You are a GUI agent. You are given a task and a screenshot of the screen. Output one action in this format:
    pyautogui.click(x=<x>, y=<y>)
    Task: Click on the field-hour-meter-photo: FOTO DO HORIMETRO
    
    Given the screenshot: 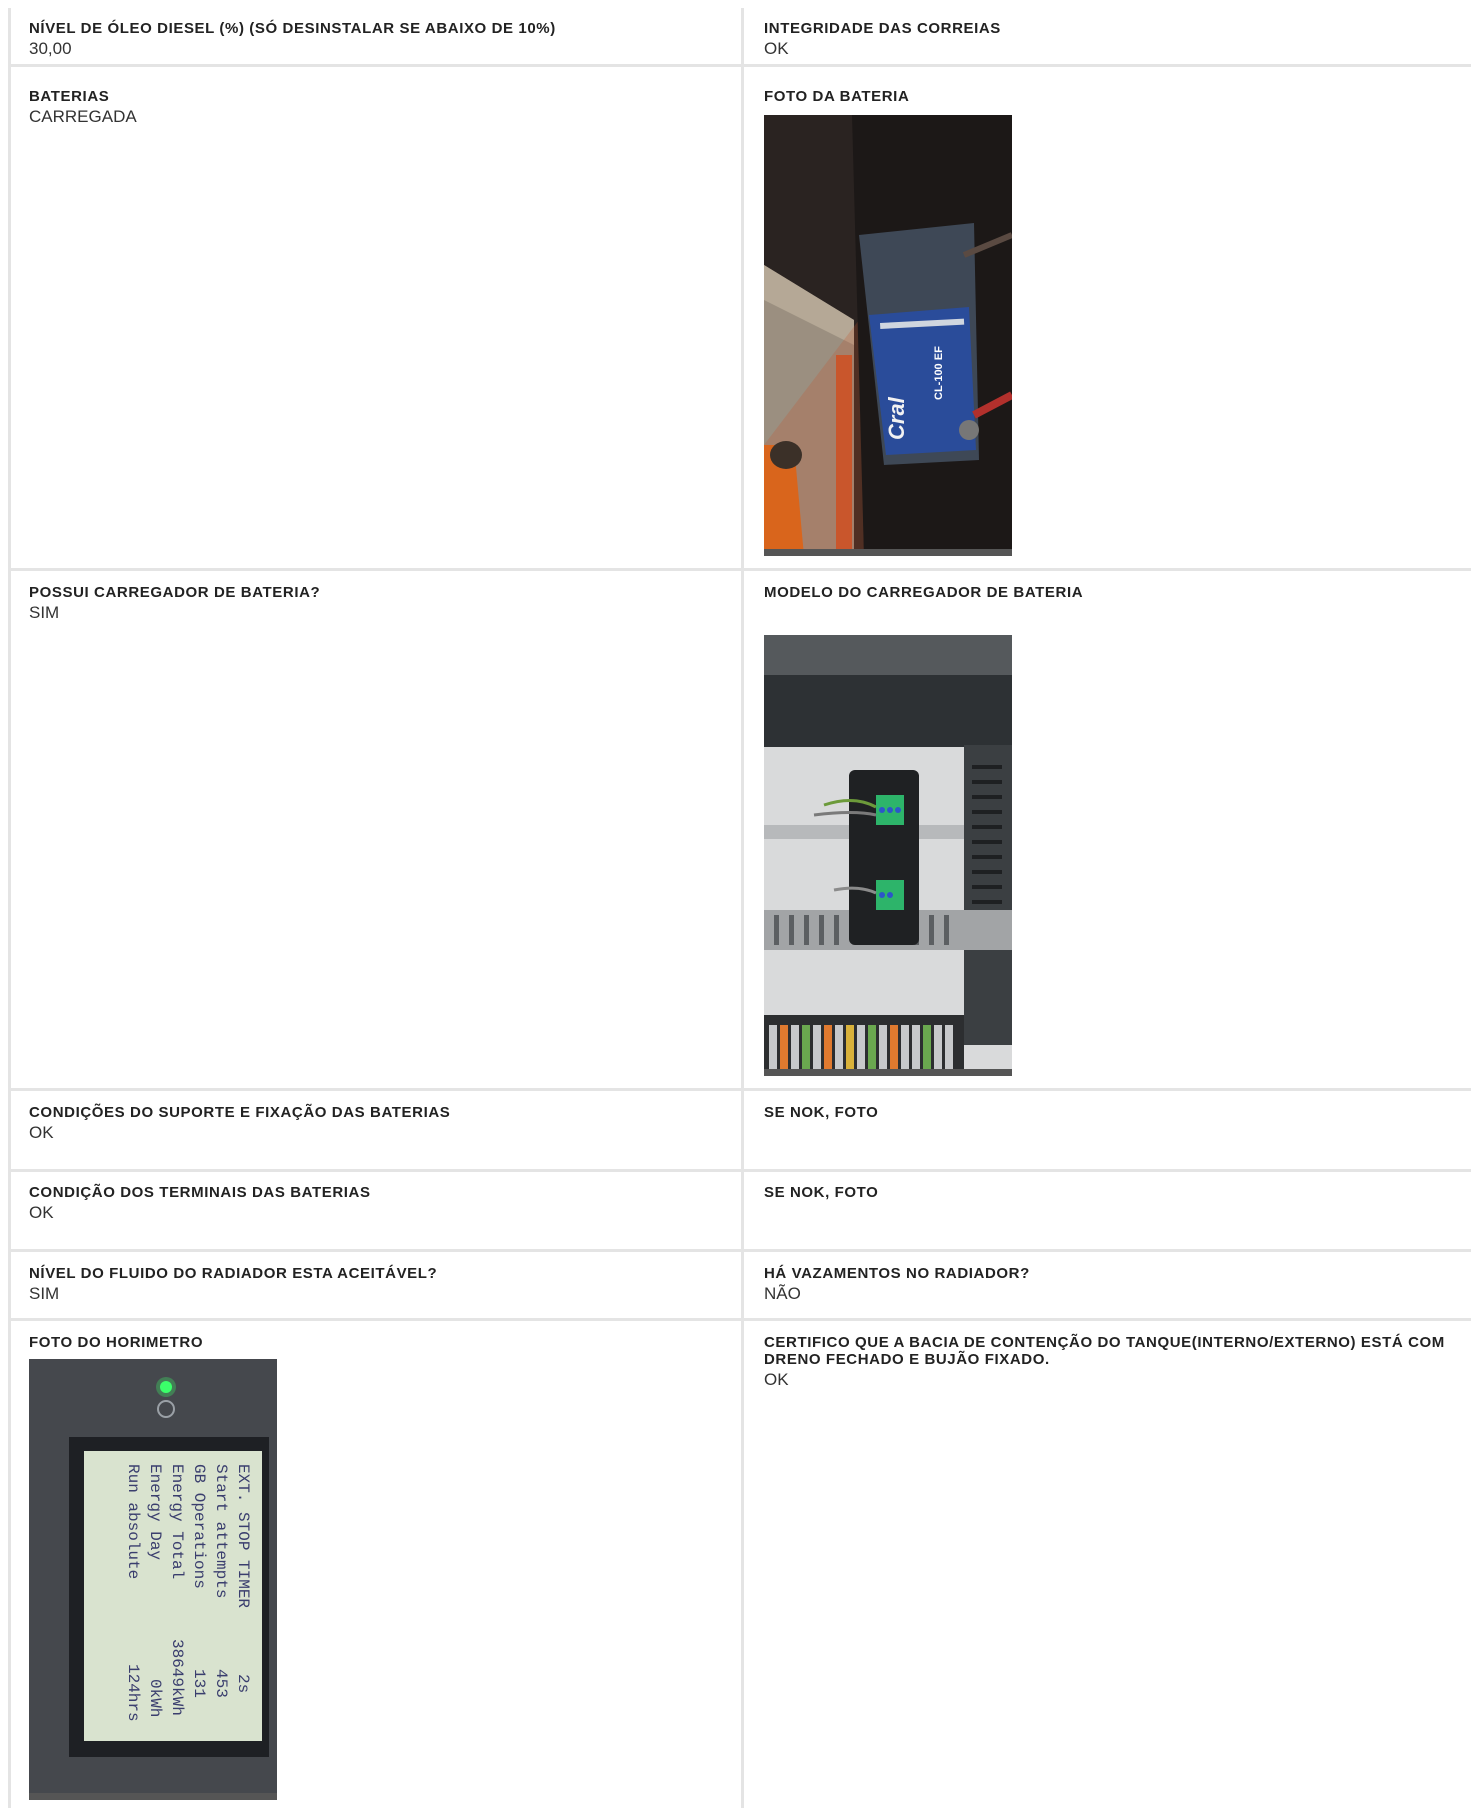 What is the action you would take?
    pyautogui.click(x=379, y=1342)
    